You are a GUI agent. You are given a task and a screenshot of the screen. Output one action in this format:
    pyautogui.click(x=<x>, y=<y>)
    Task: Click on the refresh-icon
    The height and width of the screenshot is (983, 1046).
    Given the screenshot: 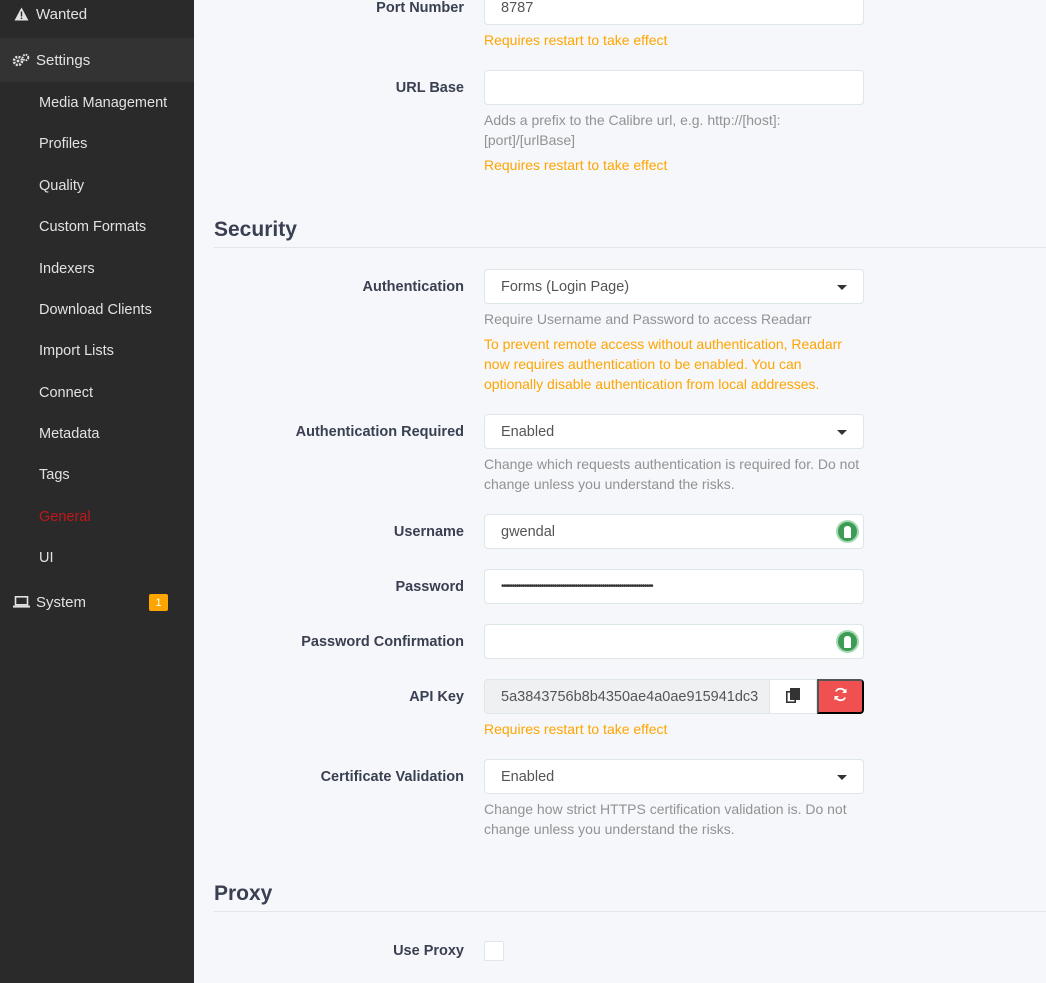 What is the action you would take?
    pyautogui.click(x=840, y=697)
    